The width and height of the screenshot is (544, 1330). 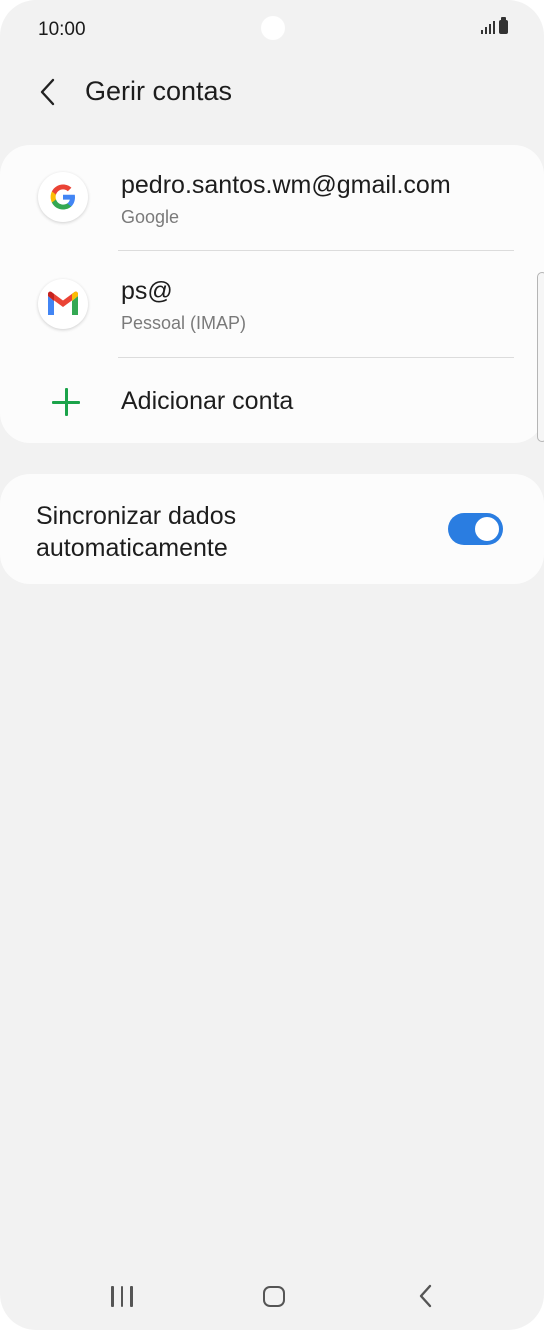 I want to click on status-time: 10:00, so click(x=62, y=29).